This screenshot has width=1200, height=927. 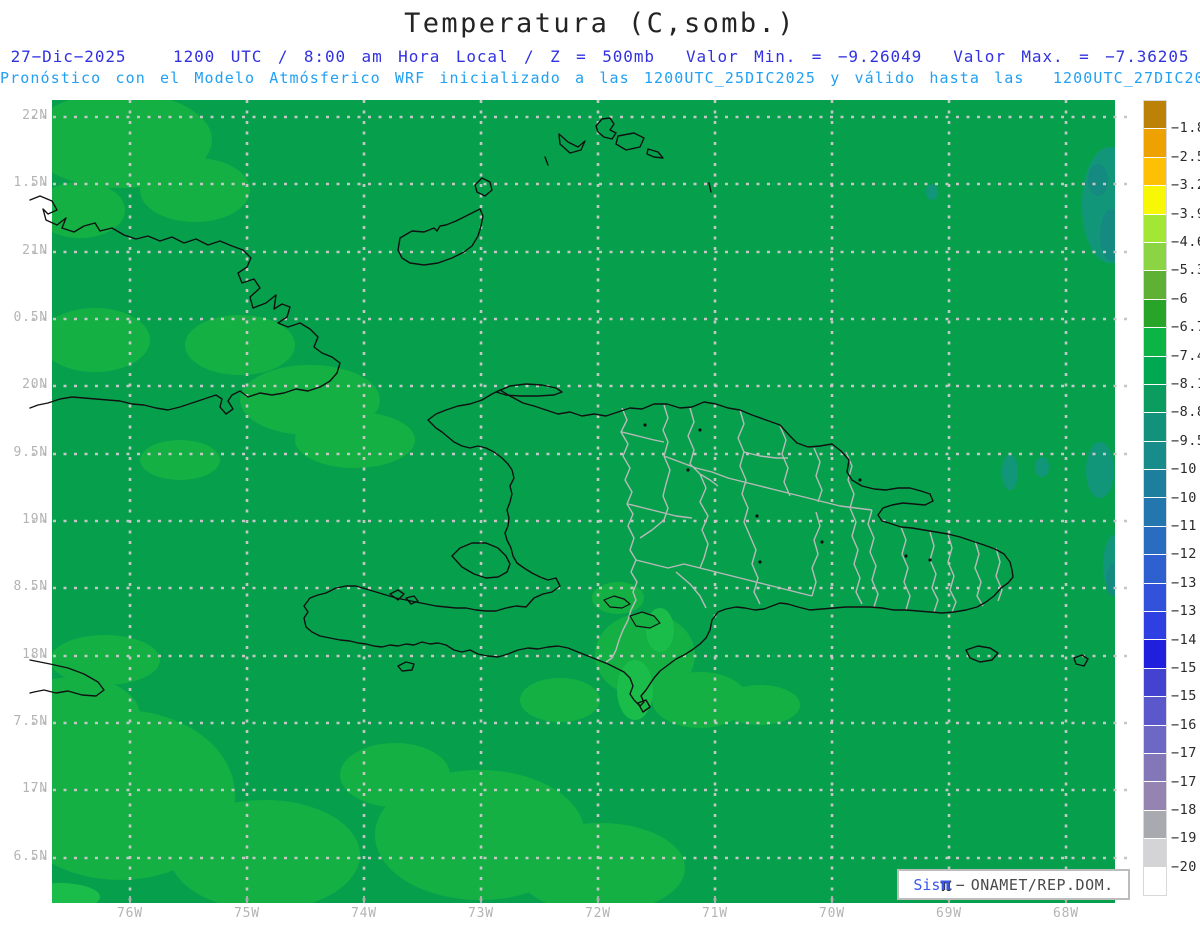 I want to click on colorbar-tick-label: −3.2, so click(x=1185, y=185).